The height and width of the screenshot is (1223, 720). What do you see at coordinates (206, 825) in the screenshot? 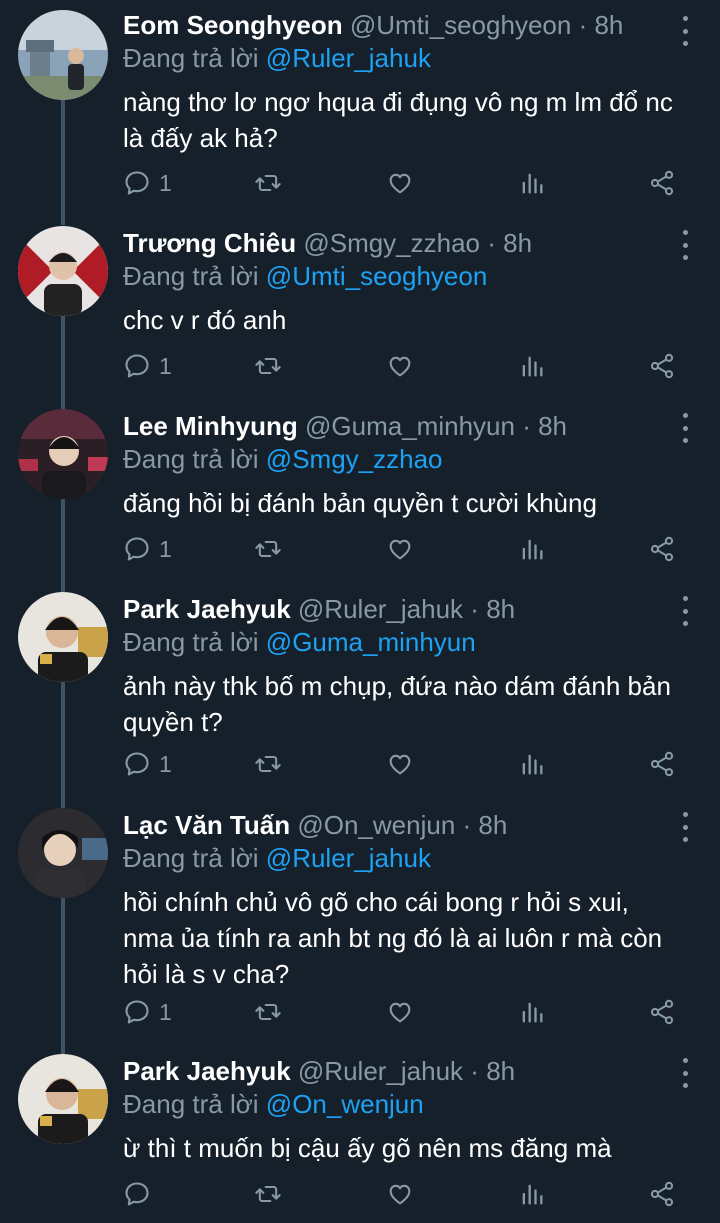
I see `author-name: Lạc Văn Tuấn` at bounding box center [206, 825].